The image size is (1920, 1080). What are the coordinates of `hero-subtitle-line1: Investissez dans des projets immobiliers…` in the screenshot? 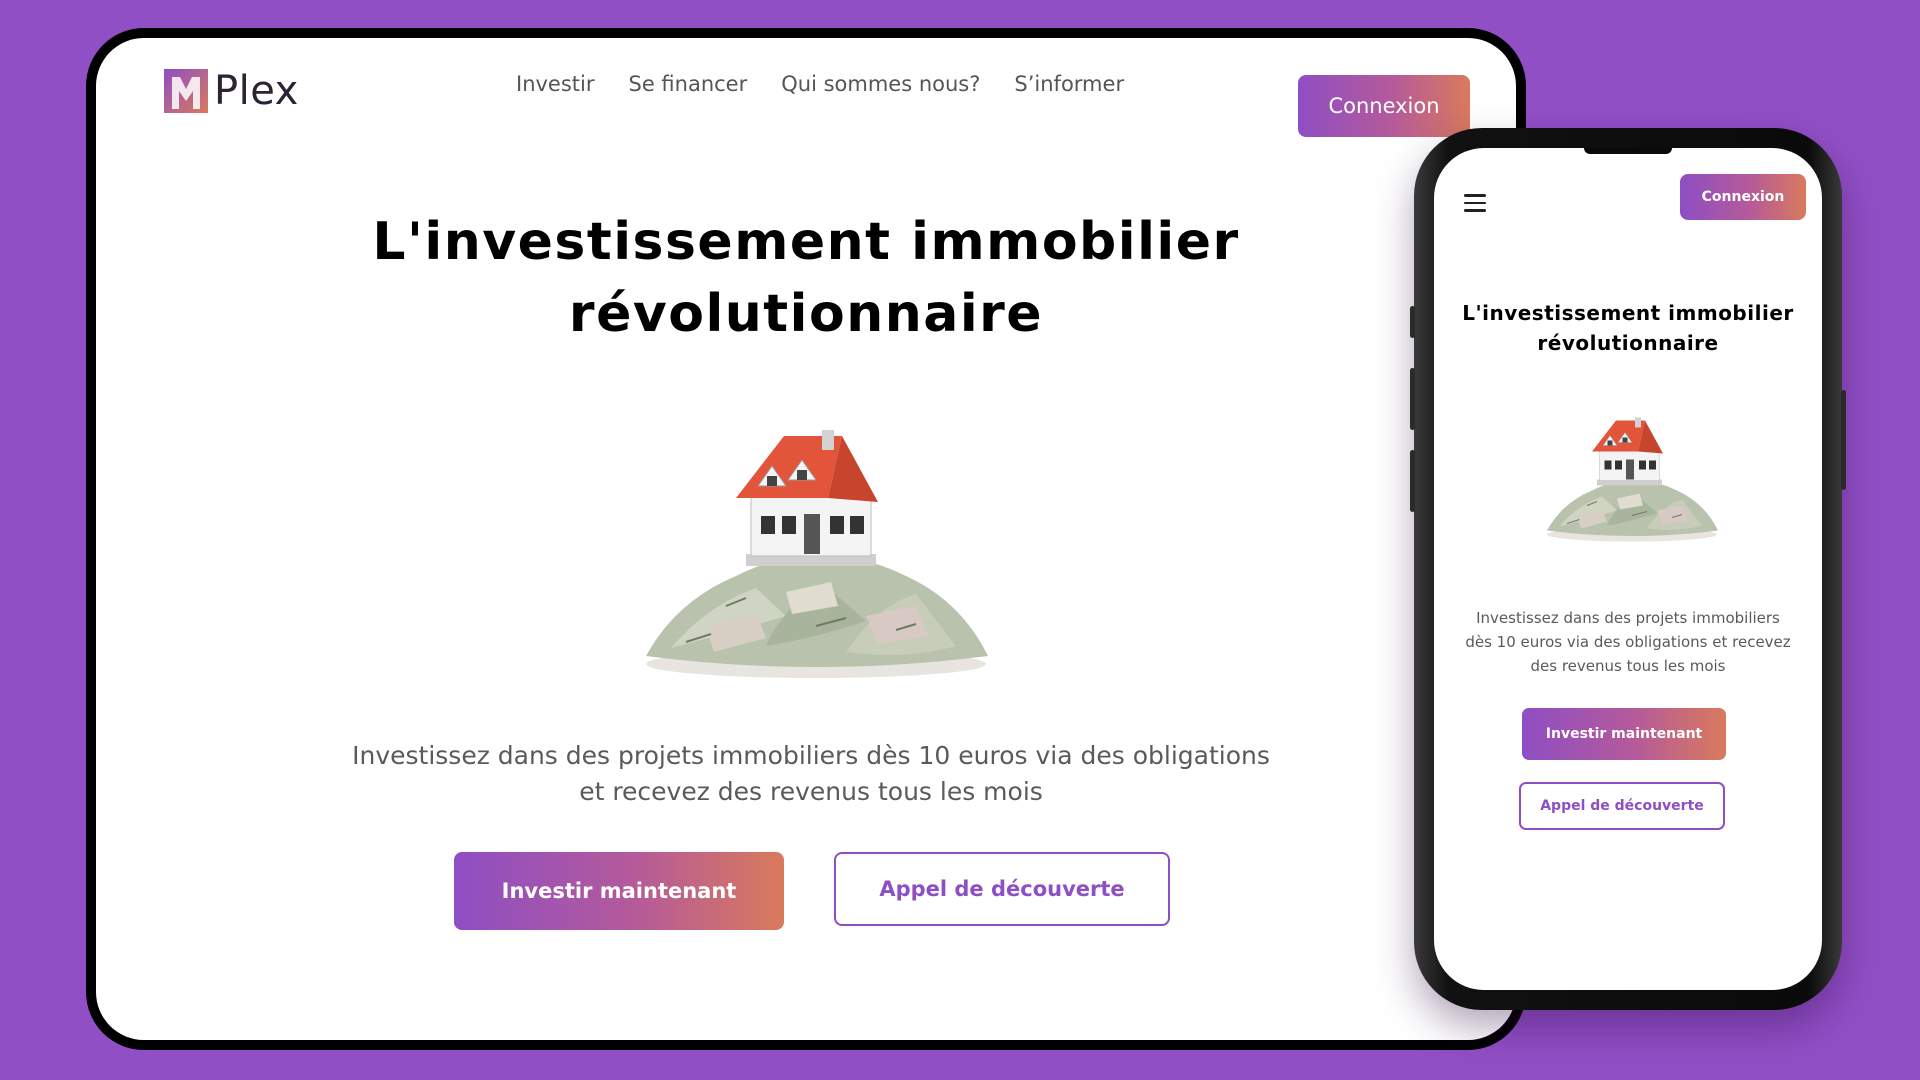 It's located at (811, 755).